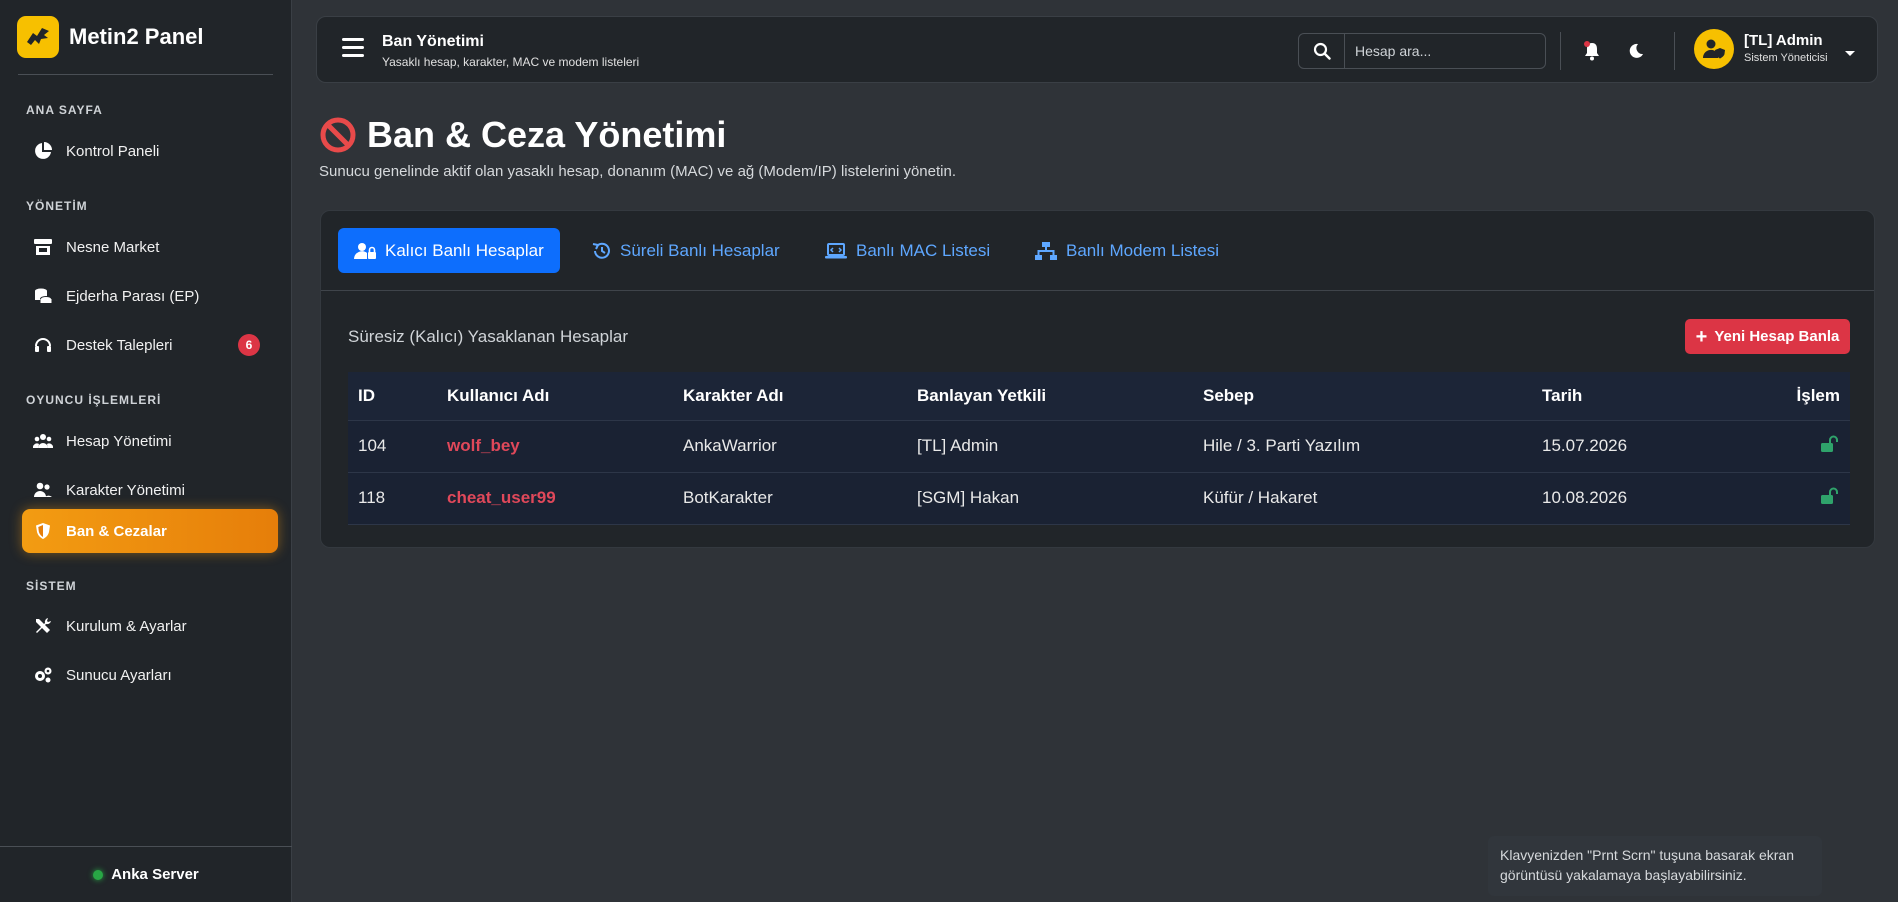  I want to click on user-shield-icon, so click(1713, 49).